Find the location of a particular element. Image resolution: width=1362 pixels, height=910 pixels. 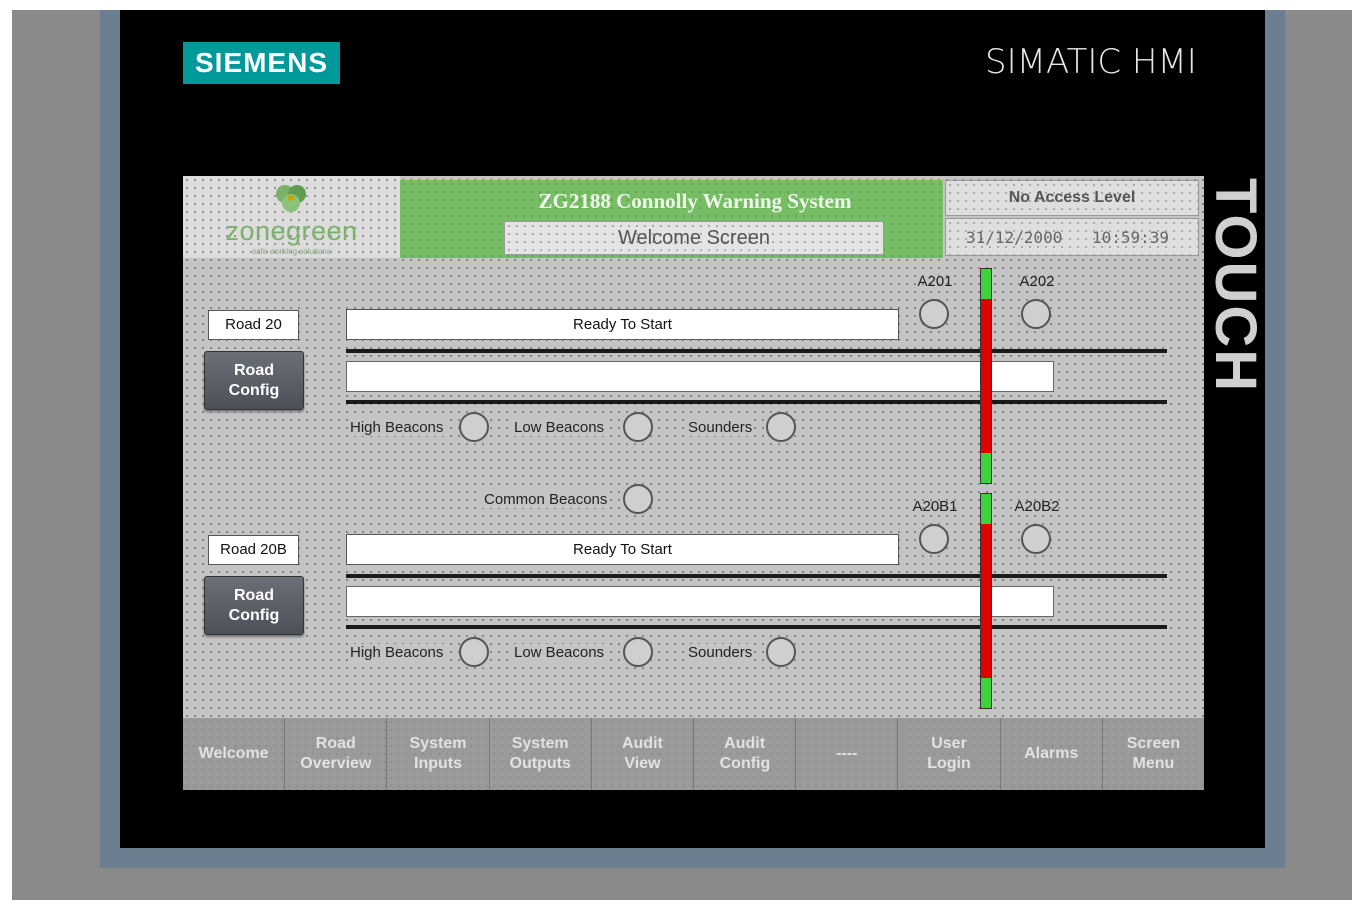

touch-label: TOUCH is located at coordinates (1235, 286).